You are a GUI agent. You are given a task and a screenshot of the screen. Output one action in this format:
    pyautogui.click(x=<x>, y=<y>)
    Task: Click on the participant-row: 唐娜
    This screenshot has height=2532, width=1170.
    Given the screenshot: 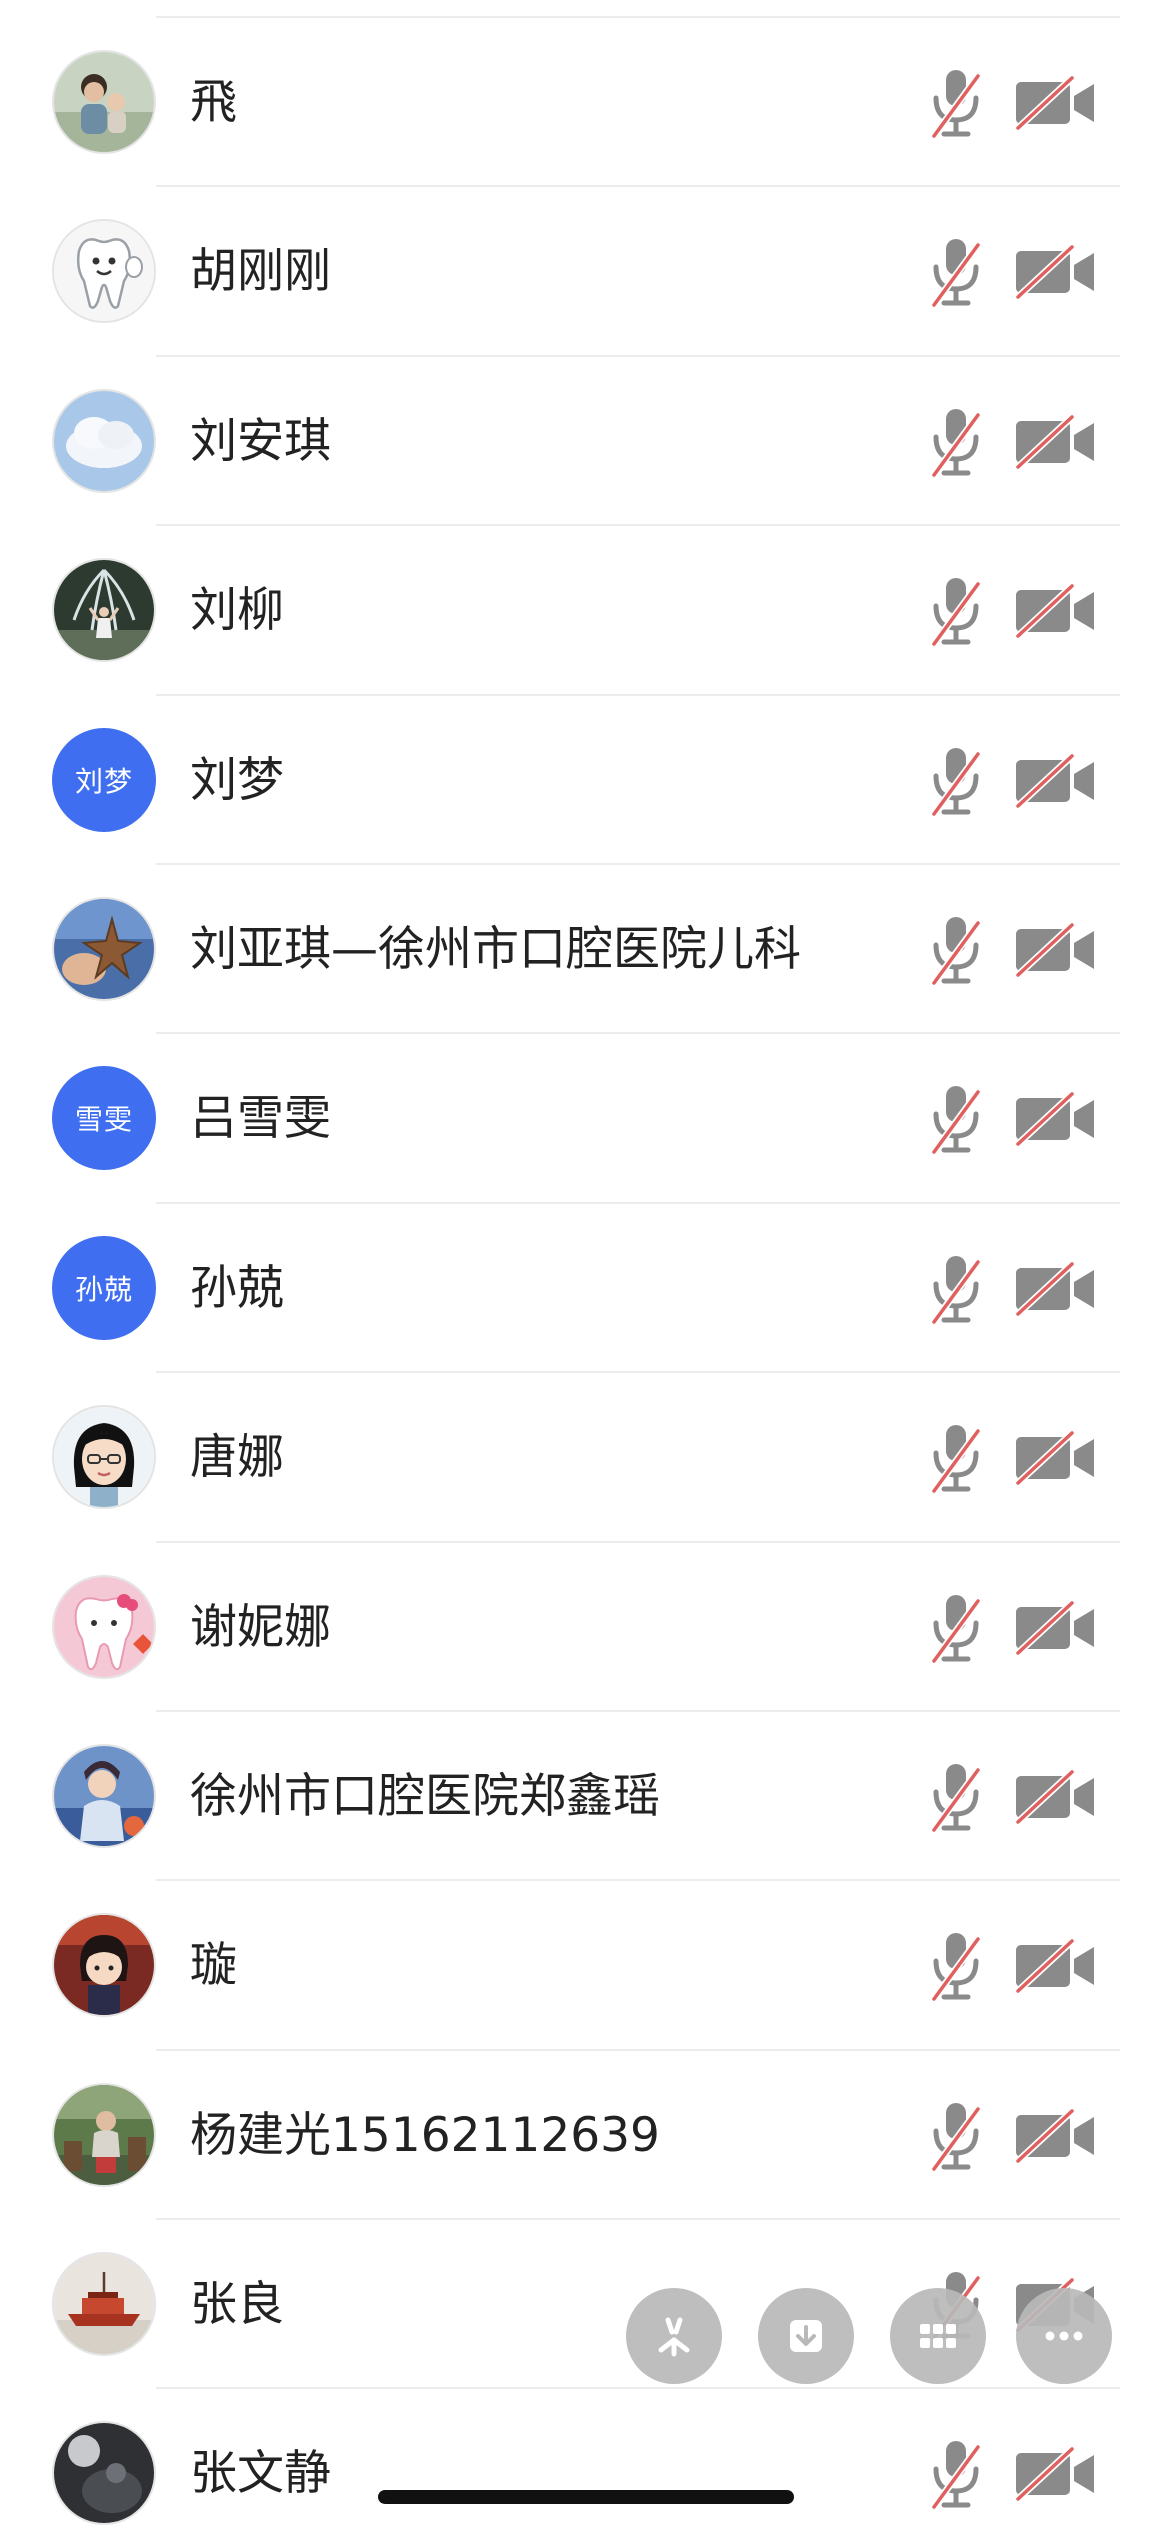 What is the action you would take?
    pyautogui.click(x=585, y=1458)
    